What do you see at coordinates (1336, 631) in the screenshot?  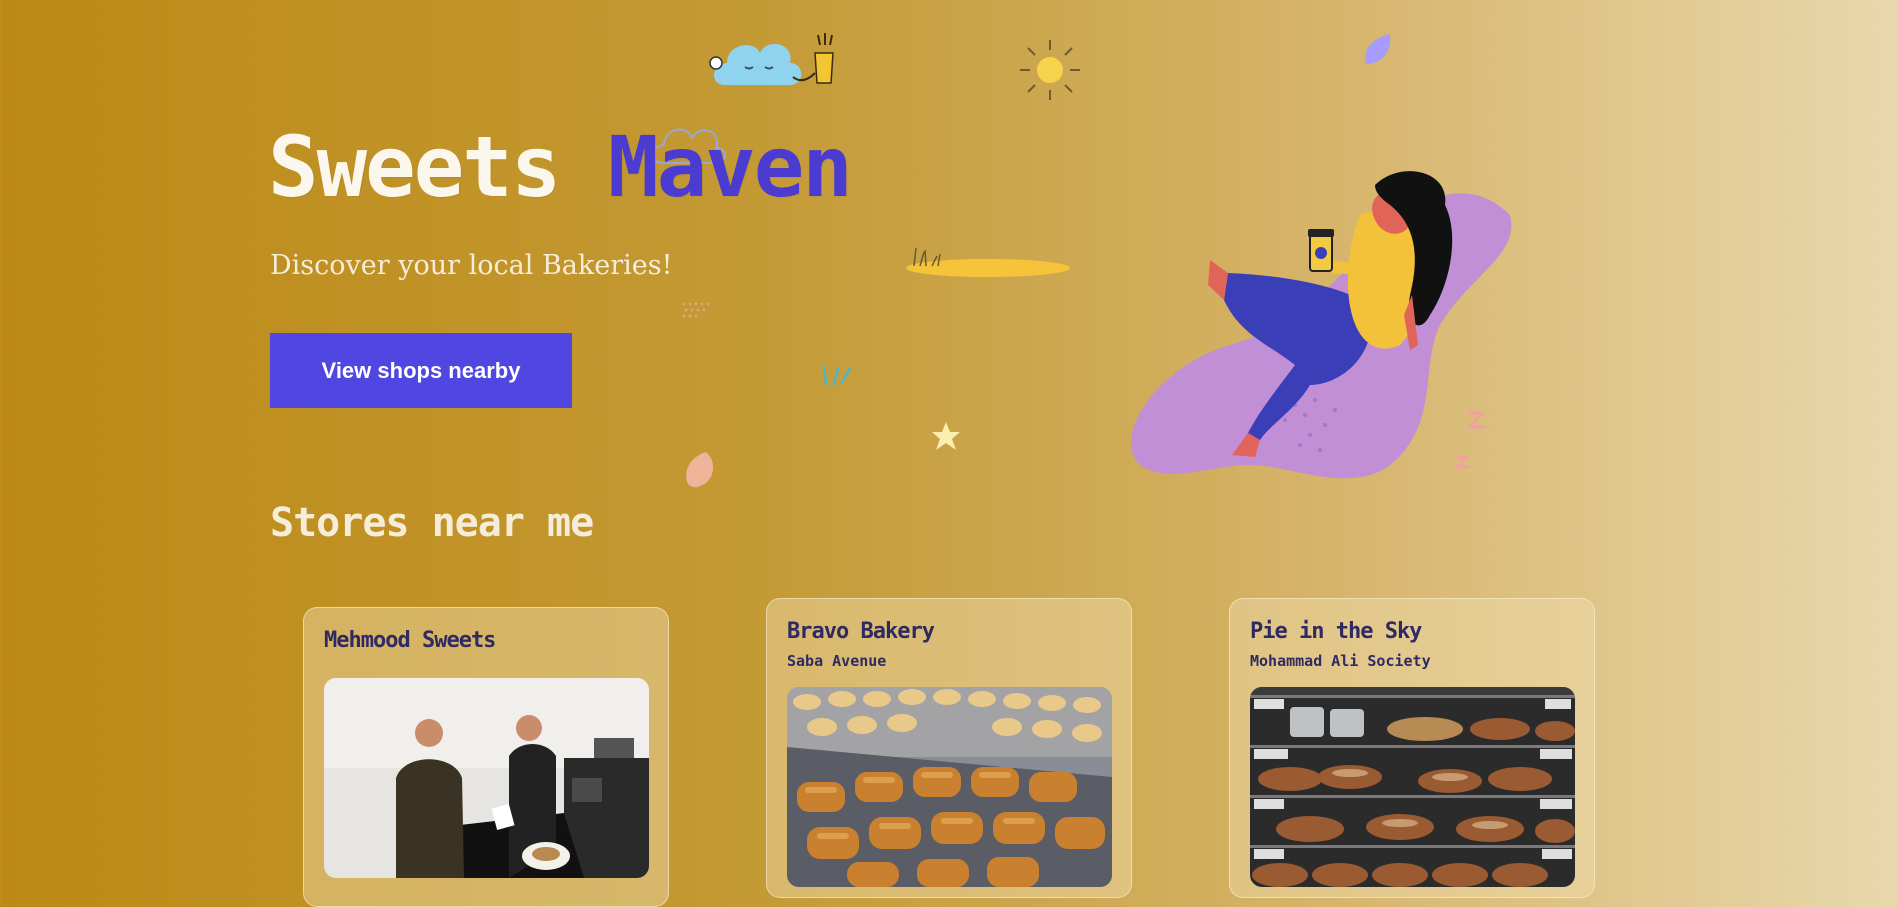 I see `store-name: Pie in the Sky` at bounding box center [1336, 631].